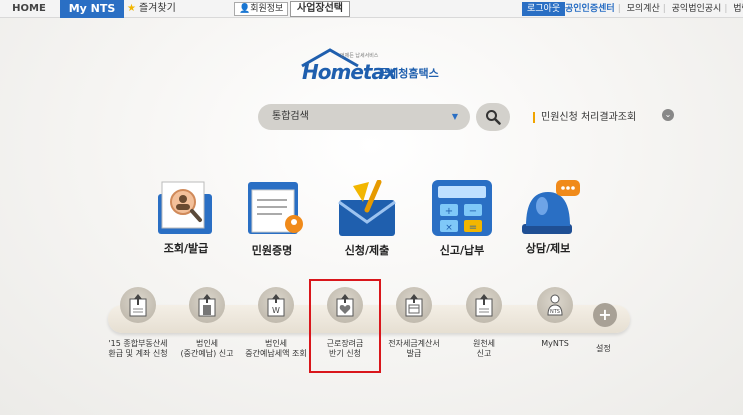 This screenshot has width=743, height=415. Describe the element at coordinates (290, 116) in the screenshot. I see `search-select-value: 통합검색` at that location.